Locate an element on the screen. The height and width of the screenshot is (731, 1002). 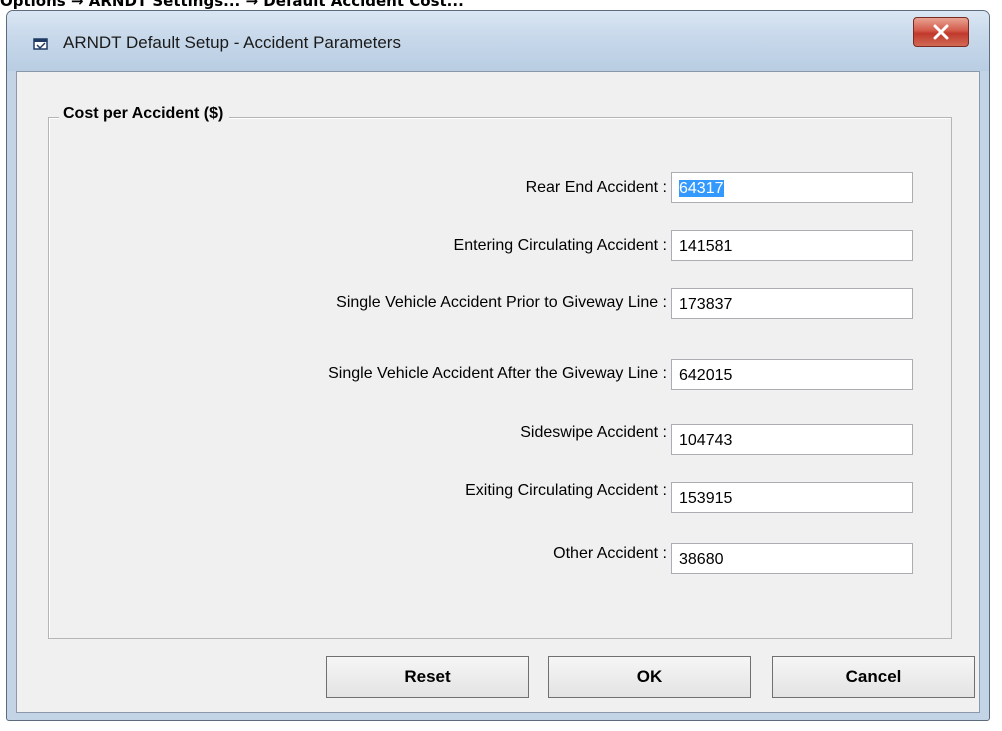
other-accident-label: Other Accident : is located at coordinates (610, 553).